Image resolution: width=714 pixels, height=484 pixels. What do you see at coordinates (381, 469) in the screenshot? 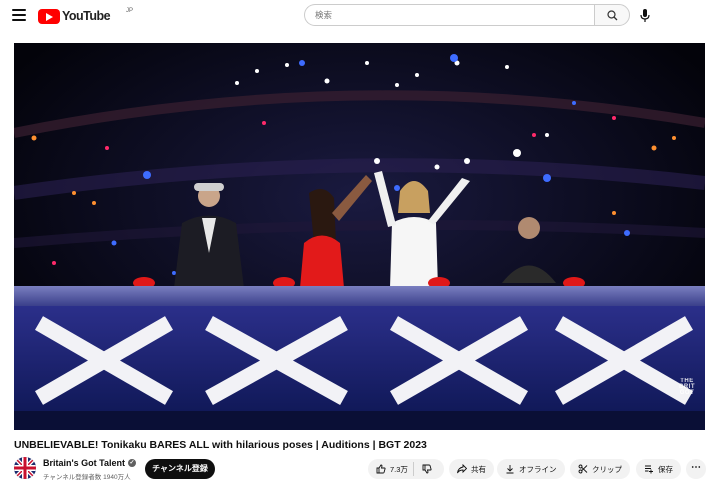
I see `thumbs-up-icon` at bounding box center [381, 469].